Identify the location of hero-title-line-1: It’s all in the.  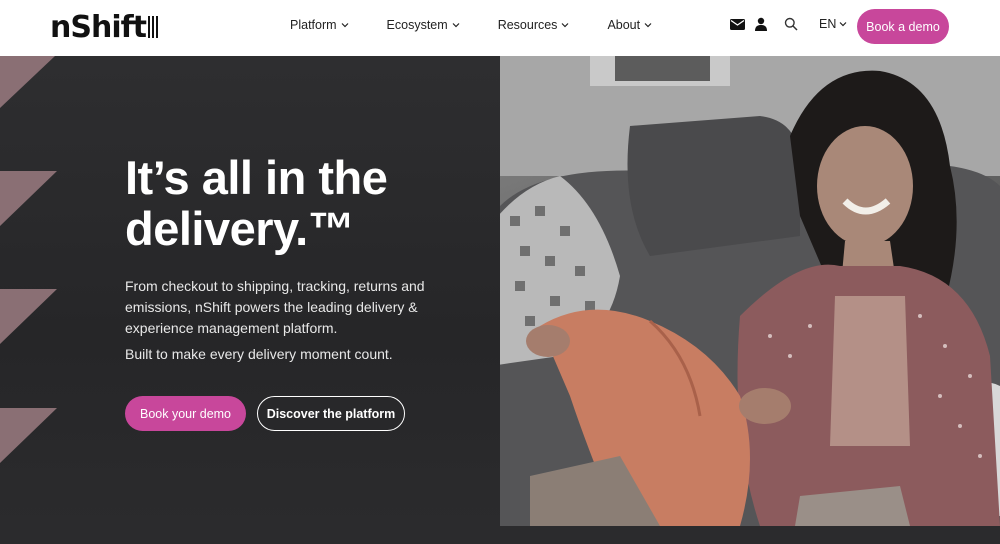
(256, 177).